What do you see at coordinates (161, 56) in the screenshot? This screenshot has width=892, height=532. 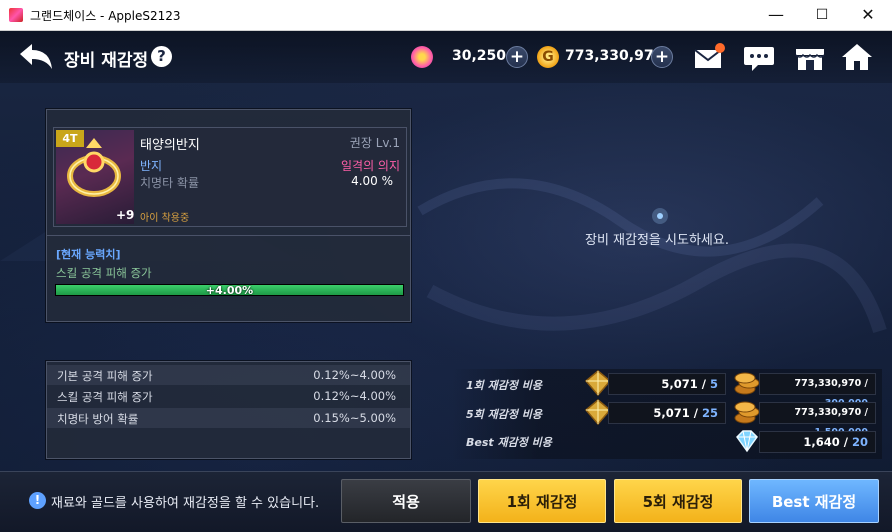 I see `help-icon: ?` at bounding box center [161, 56].